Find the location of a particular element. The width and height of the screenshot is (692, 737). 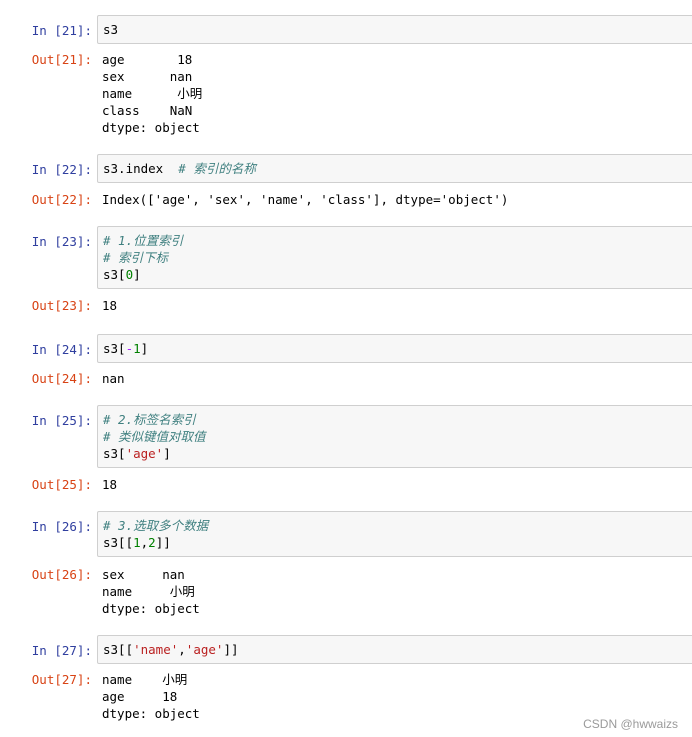

in-prompt: In [27]: is located at coordinates (61, 650).